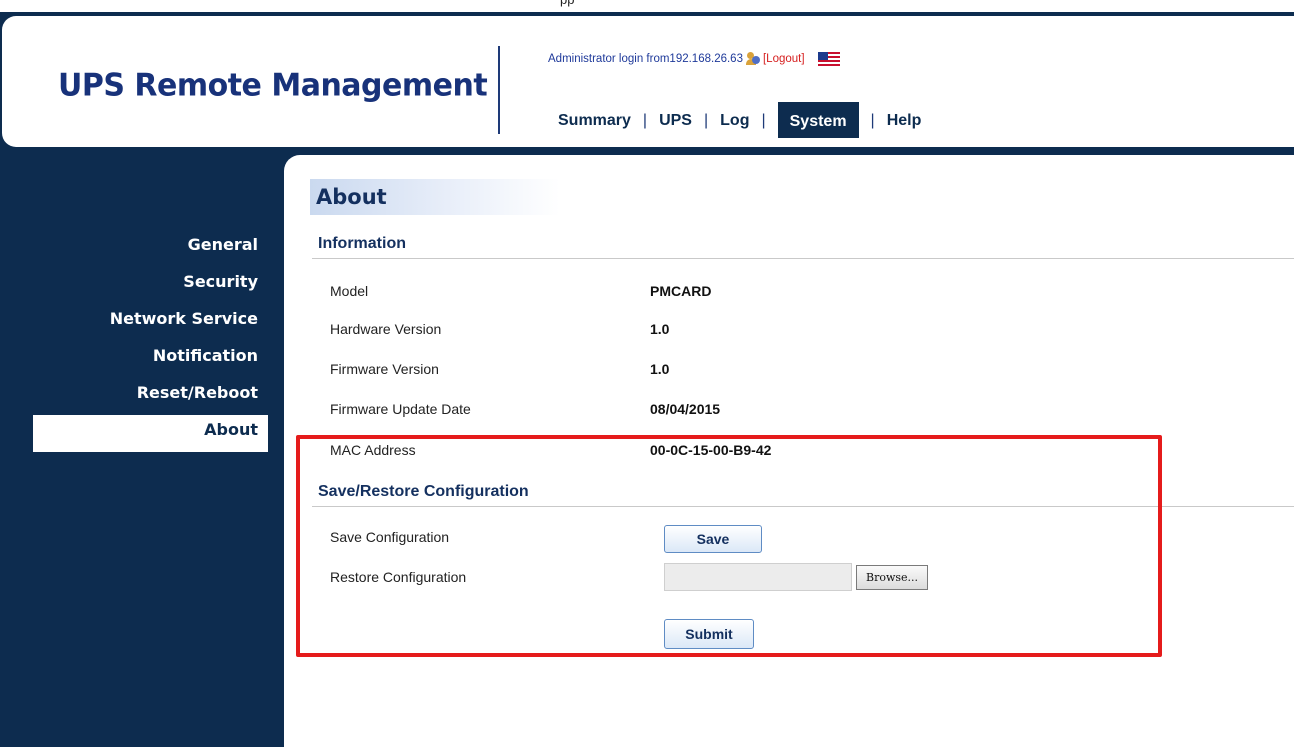 The height and width of the screenshot is (747, 1294). Describe the element at coordinates (134, 359) in the screenshot. I see `sidebar-item-notification: Notification` at that location.